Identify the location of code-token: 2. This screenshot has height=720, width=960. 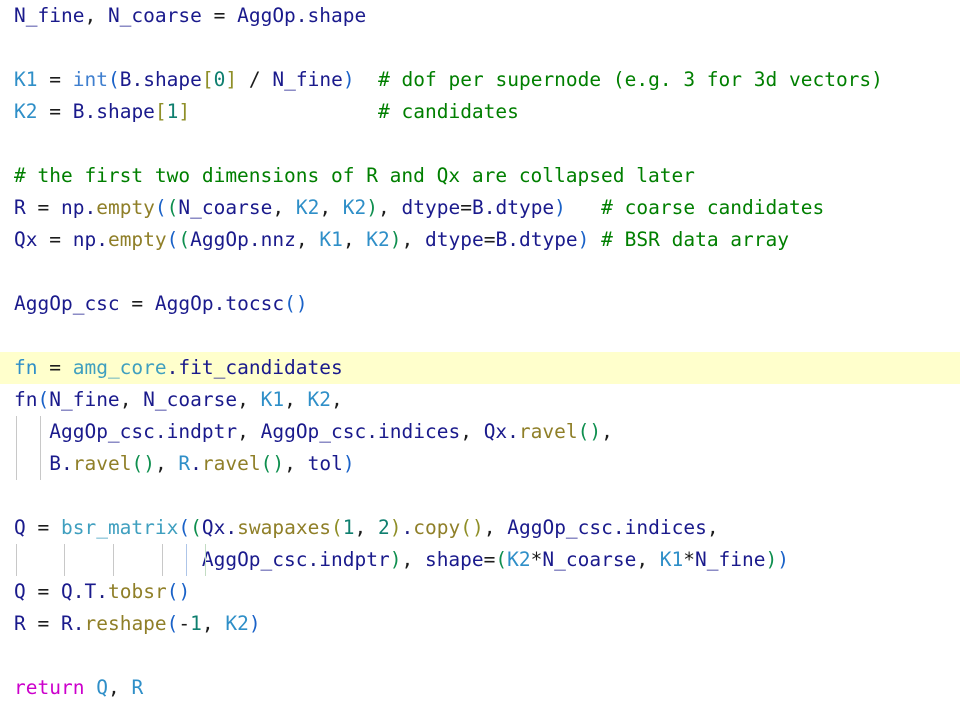
(384, 527).